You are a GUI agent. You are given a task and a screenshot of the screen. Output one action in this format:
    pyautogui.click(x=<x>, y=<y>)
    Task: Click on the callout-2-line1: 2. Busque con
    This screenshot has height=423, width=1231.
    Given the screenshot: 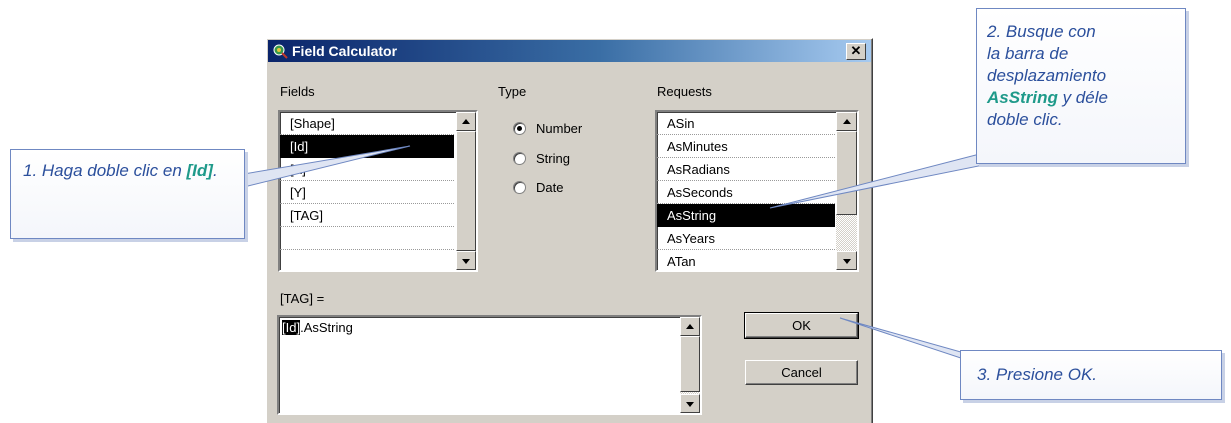 What is the action you would take?
    pyautogui.click(x=1041, y=31)
    